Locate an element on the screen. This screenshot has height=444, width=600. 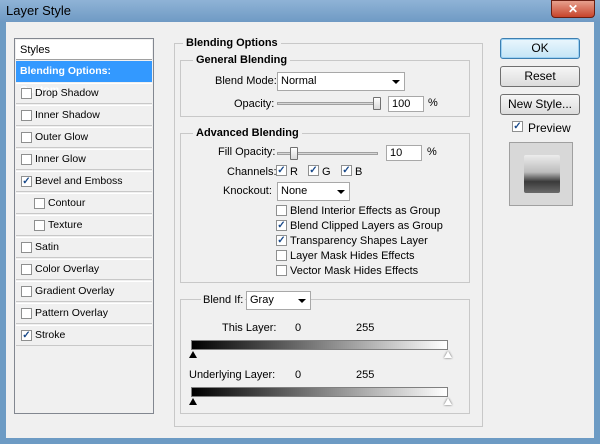
opacity-input: 100 is located at coordinates (406, 104).